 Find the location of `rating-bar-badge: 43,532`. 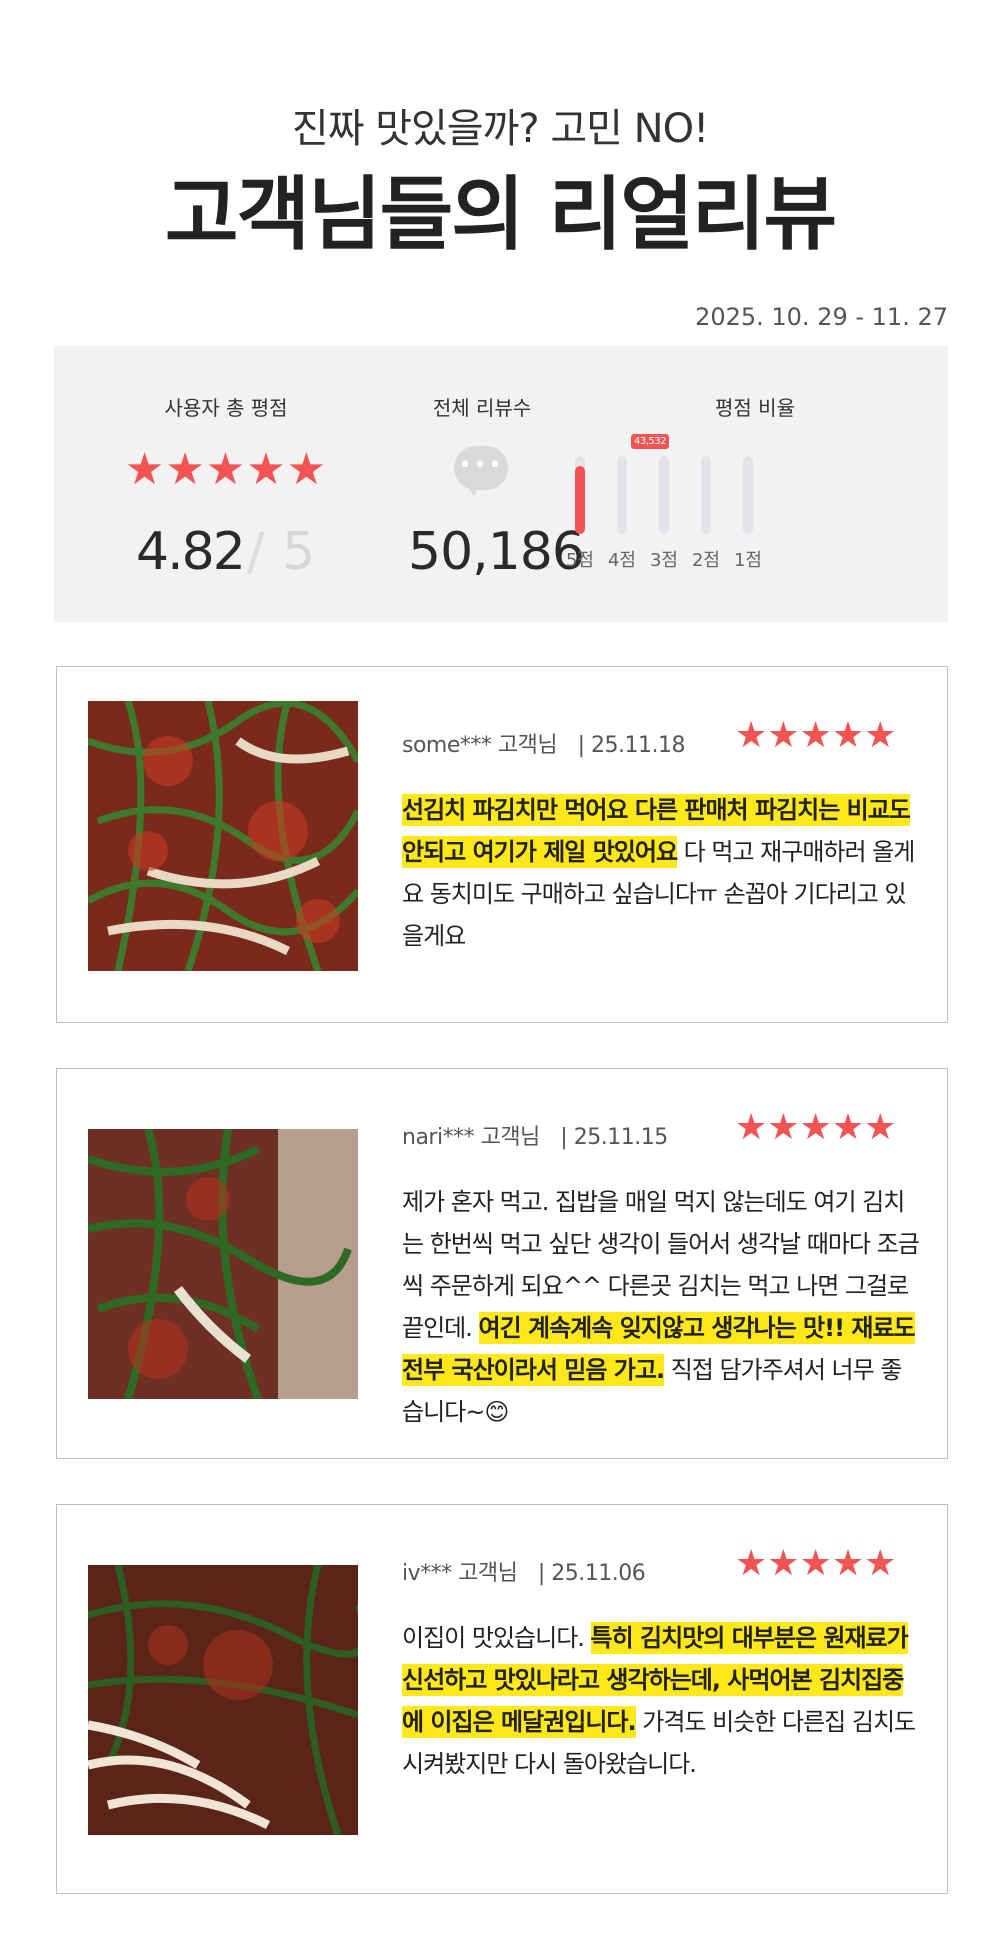

rating-bar-badge: 43,532 is located at coordinates (650, 441).